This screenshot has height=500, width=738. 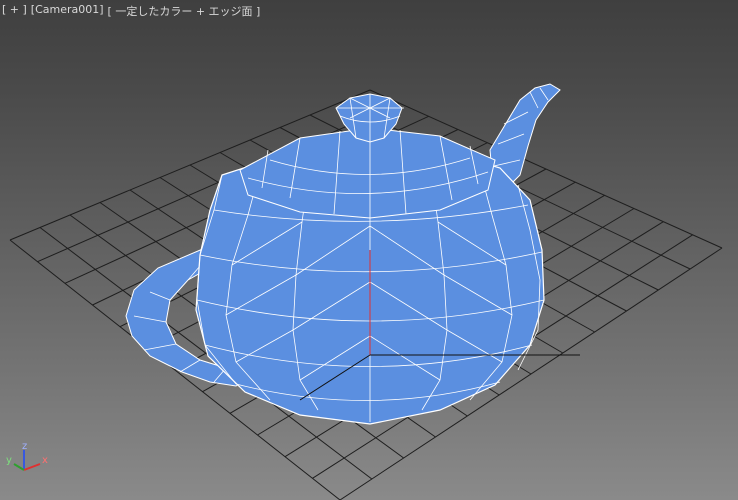 What do you see at coordinates (27, 456) in the screenshot?
I see `axis-tripod: z x y` at bounding box center [27, 456].